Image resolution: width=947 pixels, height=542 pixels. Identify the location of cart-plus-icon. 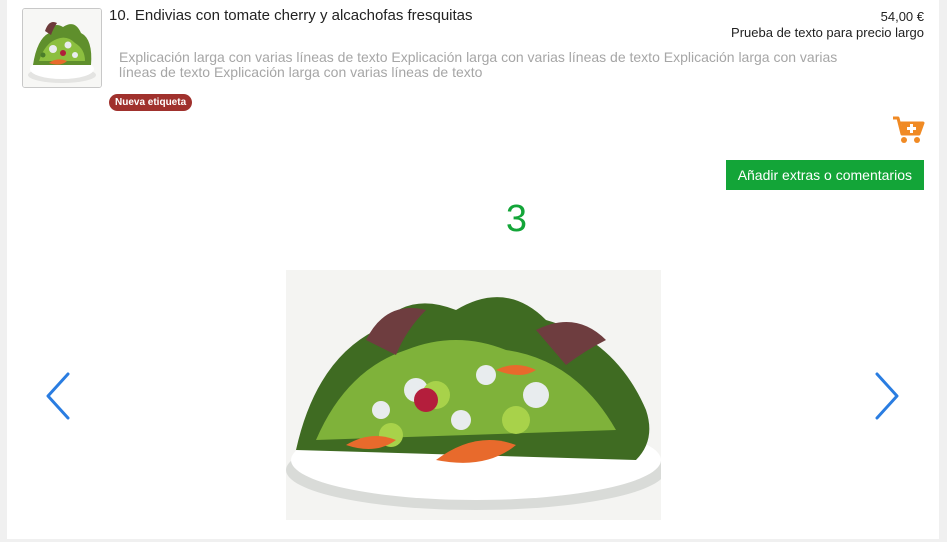
(909, 129).